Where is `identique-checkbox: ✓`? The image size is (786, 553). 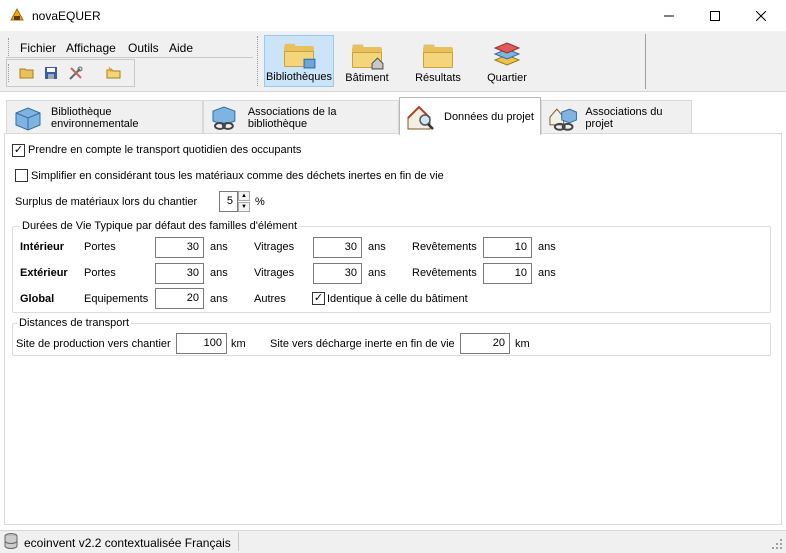 identique-checkbox: ✓ is located at coordinates (318, 298).